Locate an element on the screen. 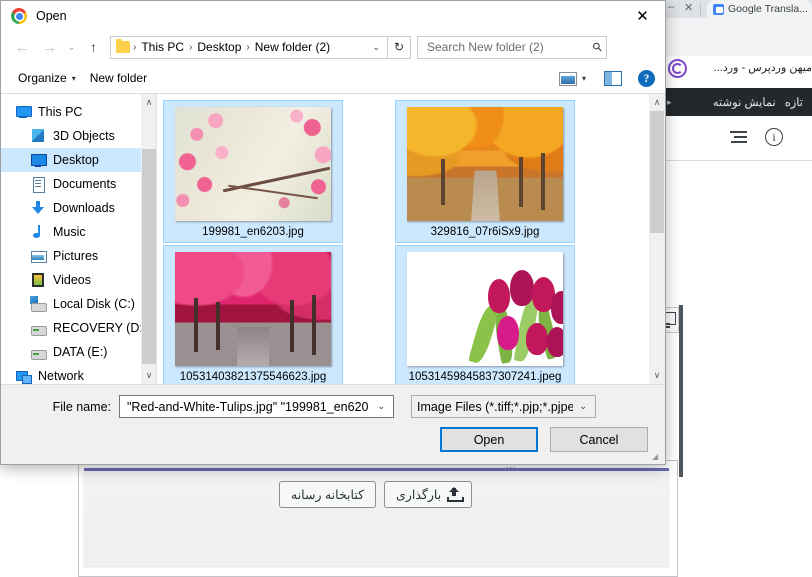  tree-item-documents: Documents is located at coordinates (71, 184).